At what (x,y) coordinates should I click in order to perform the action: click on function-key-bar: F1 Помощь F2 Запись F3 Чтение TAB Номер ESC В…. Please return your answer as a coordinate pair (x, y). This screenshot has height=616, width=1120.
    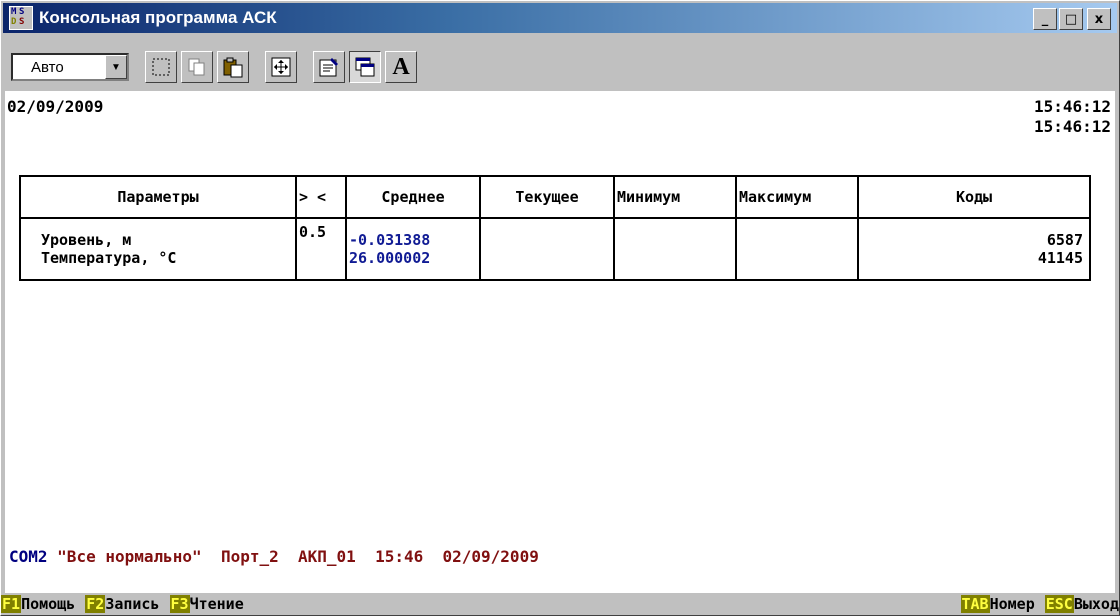
    Looking at the image, I should click on (560, 604).